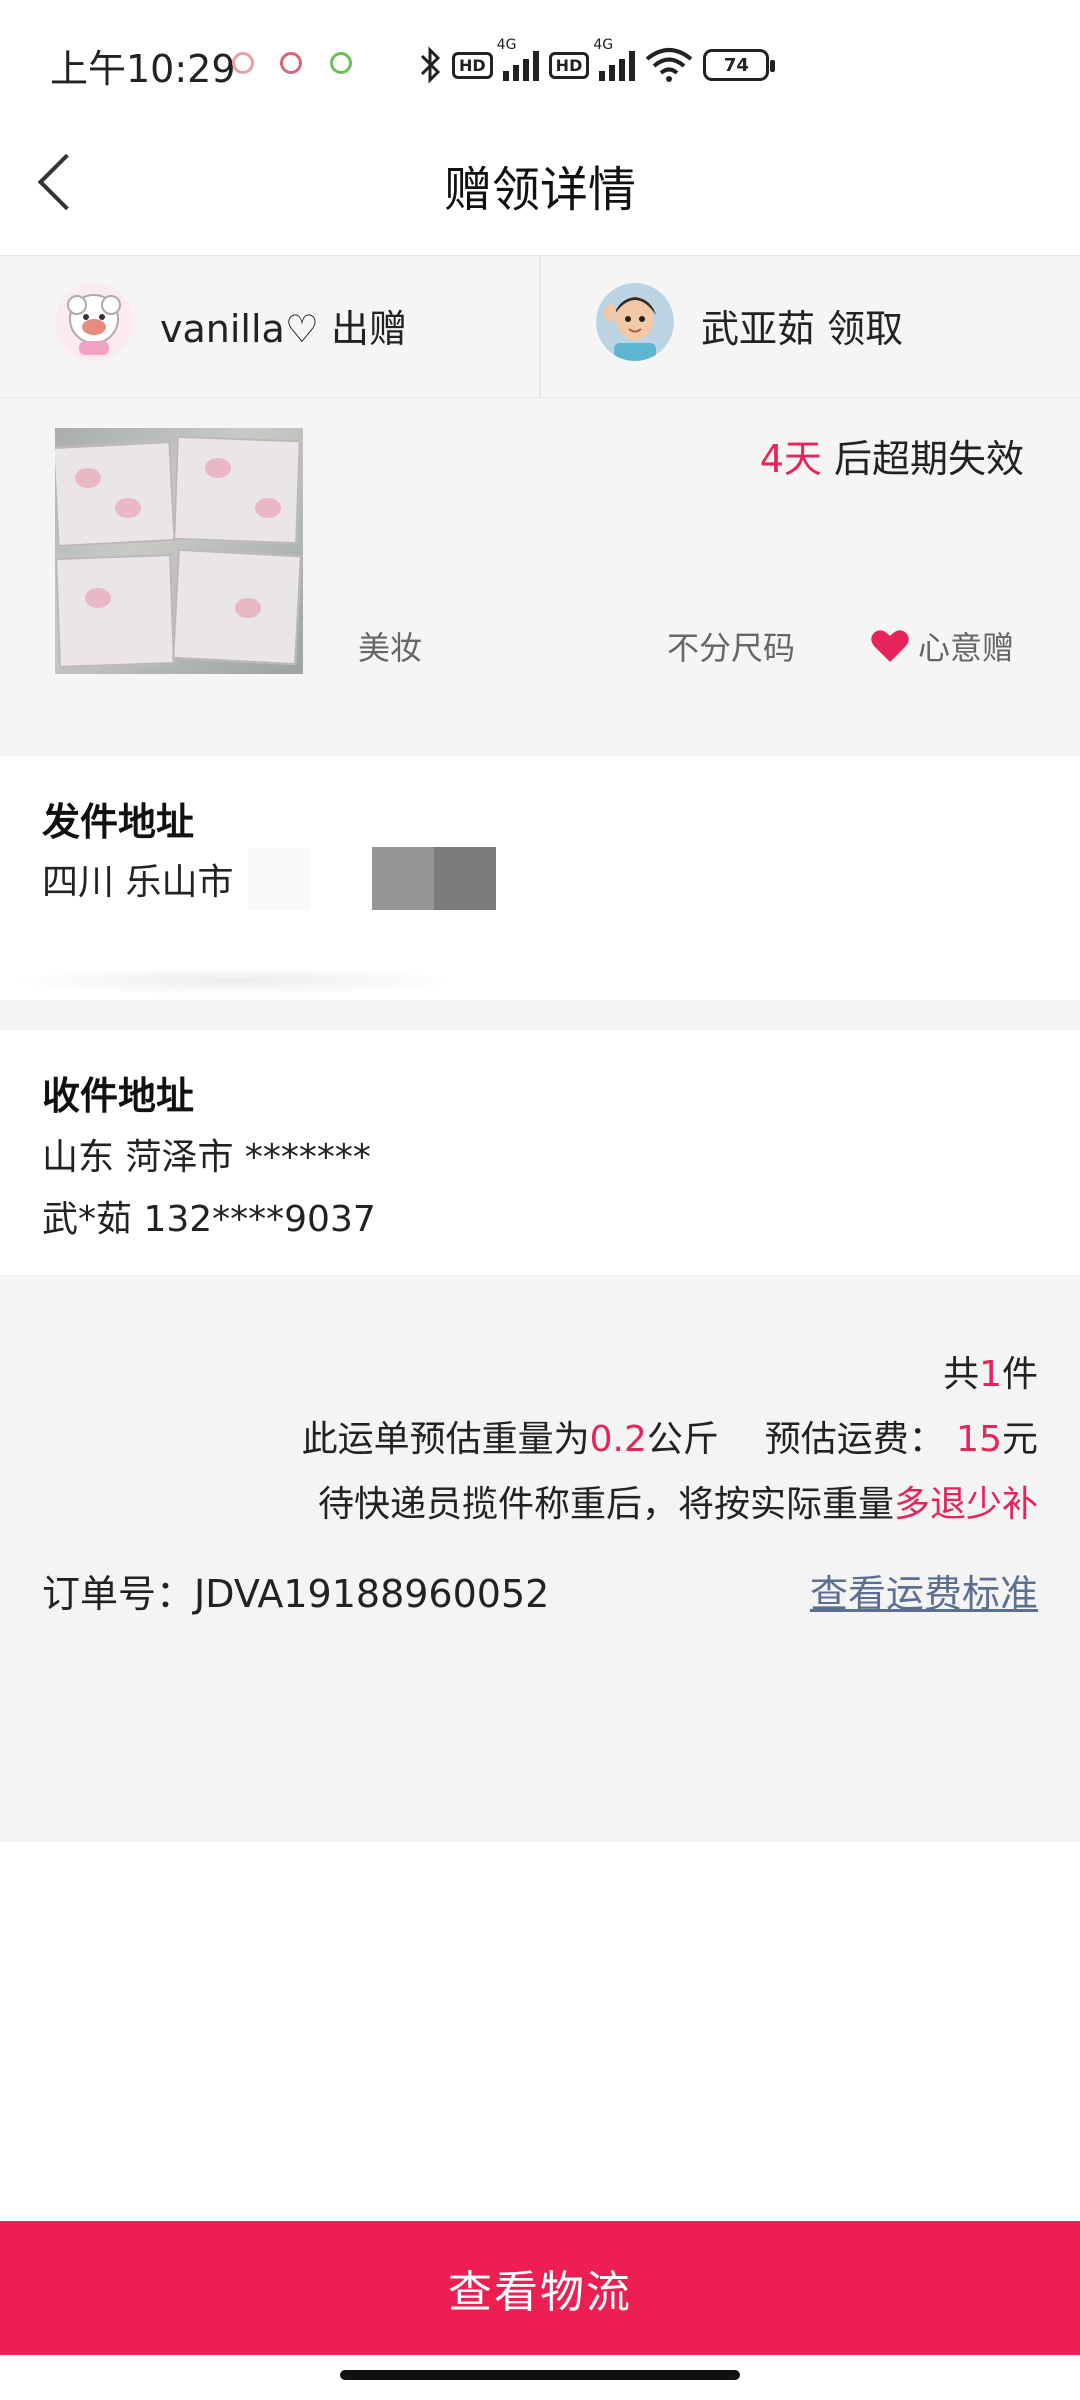 The image size is (1080, 2400). I want to click on giver-info: vanilla♡ 出赠, so click(269, 326).